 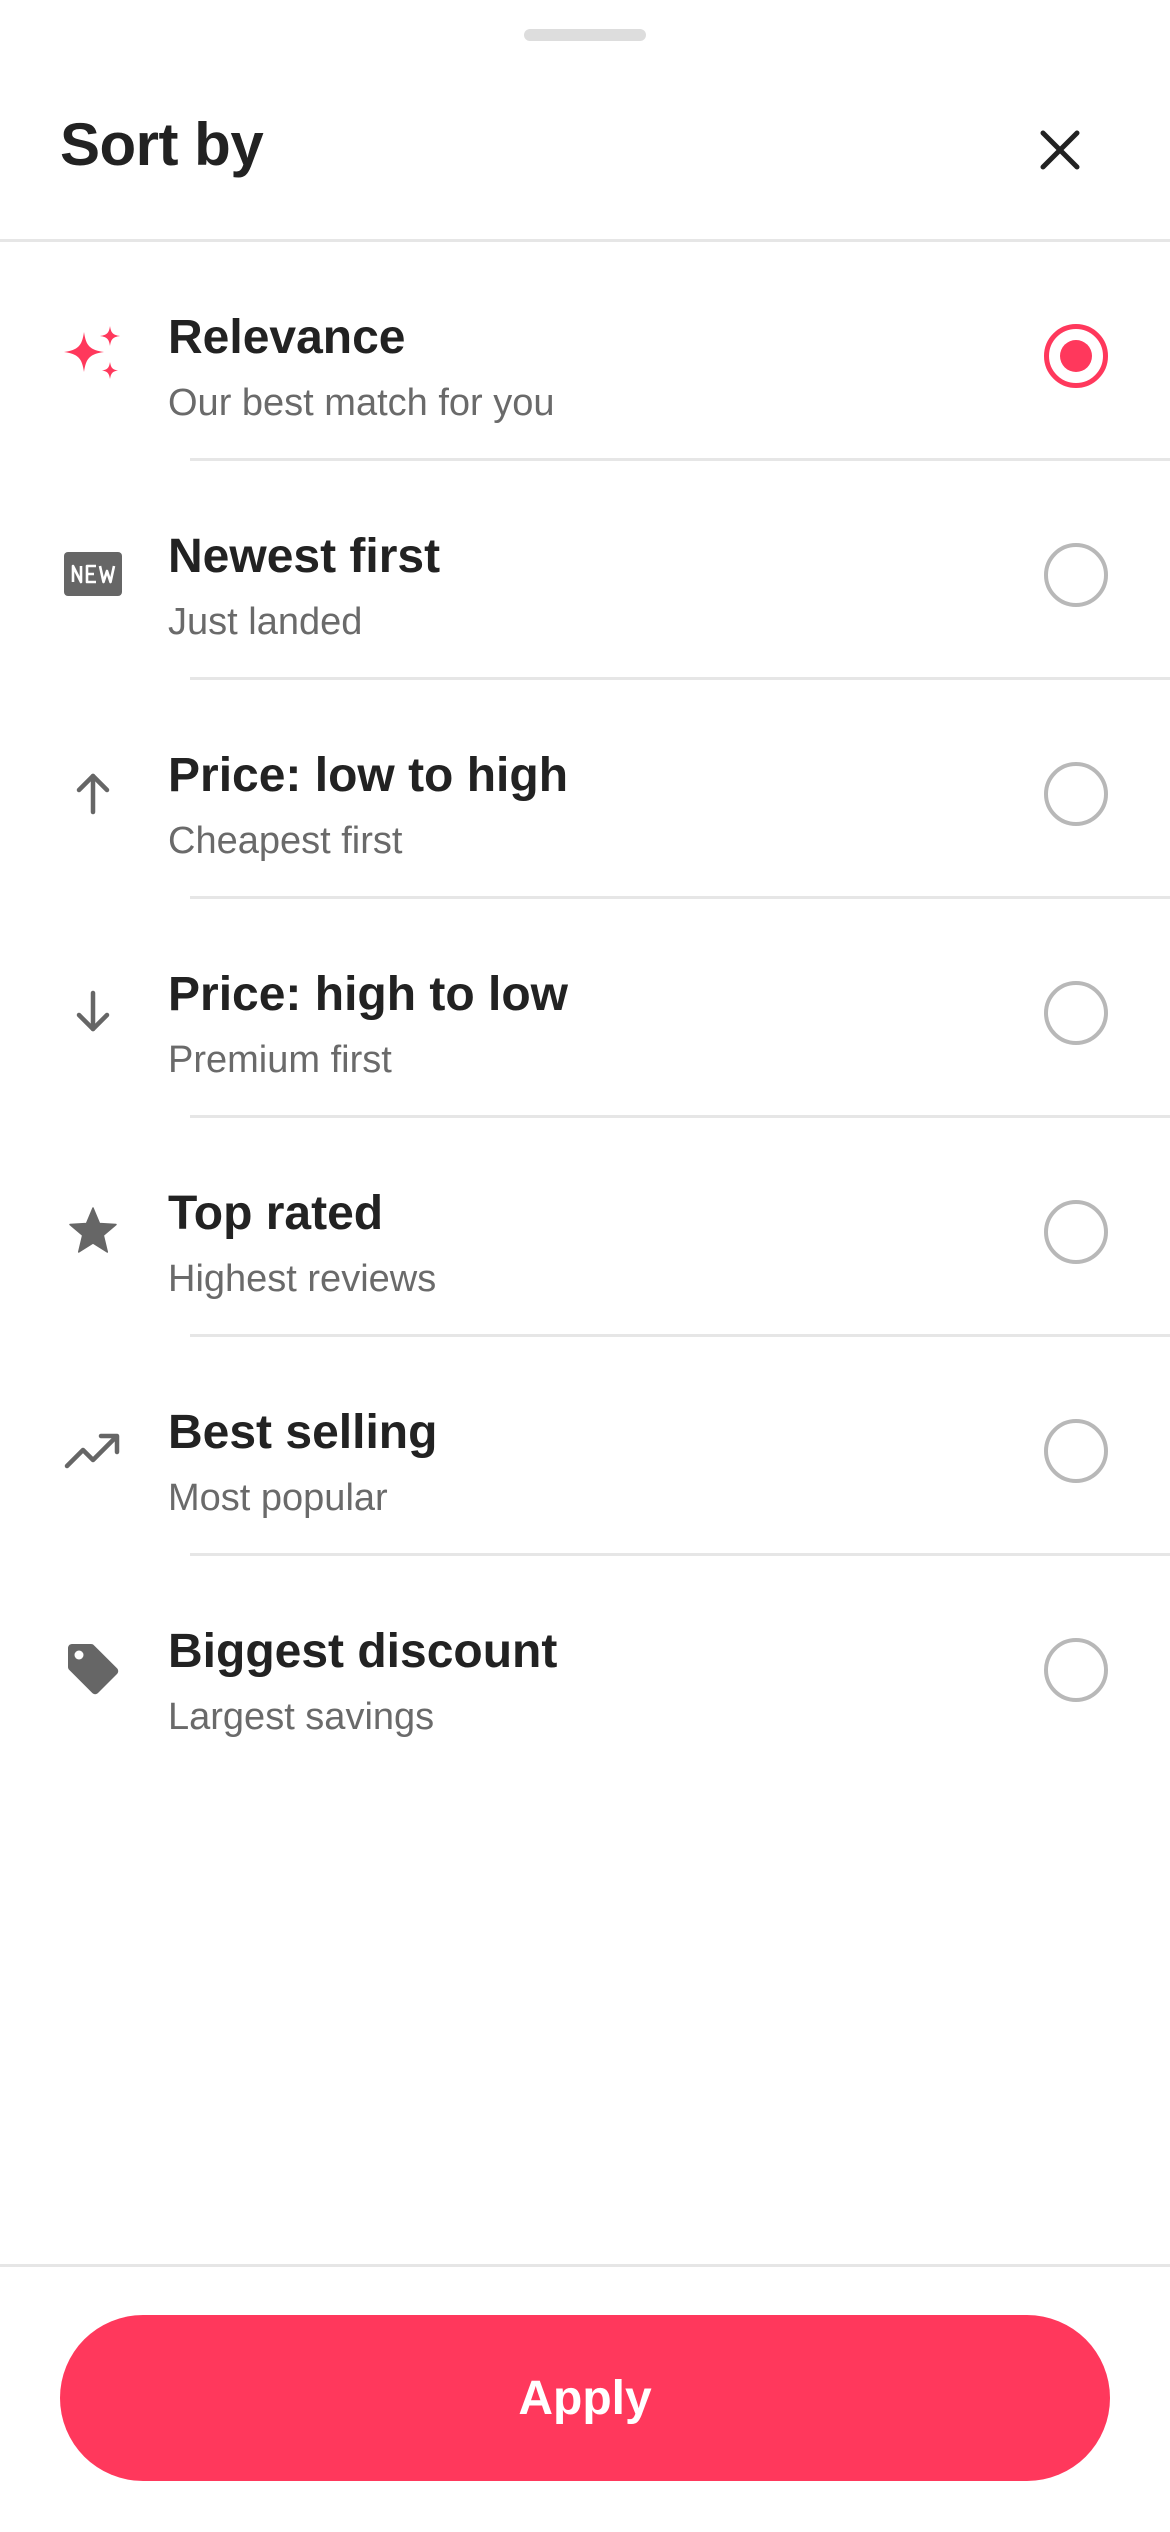 I want to click on sort-option-best-selling: Best selling Most popular, so click(x=585, y=1446).